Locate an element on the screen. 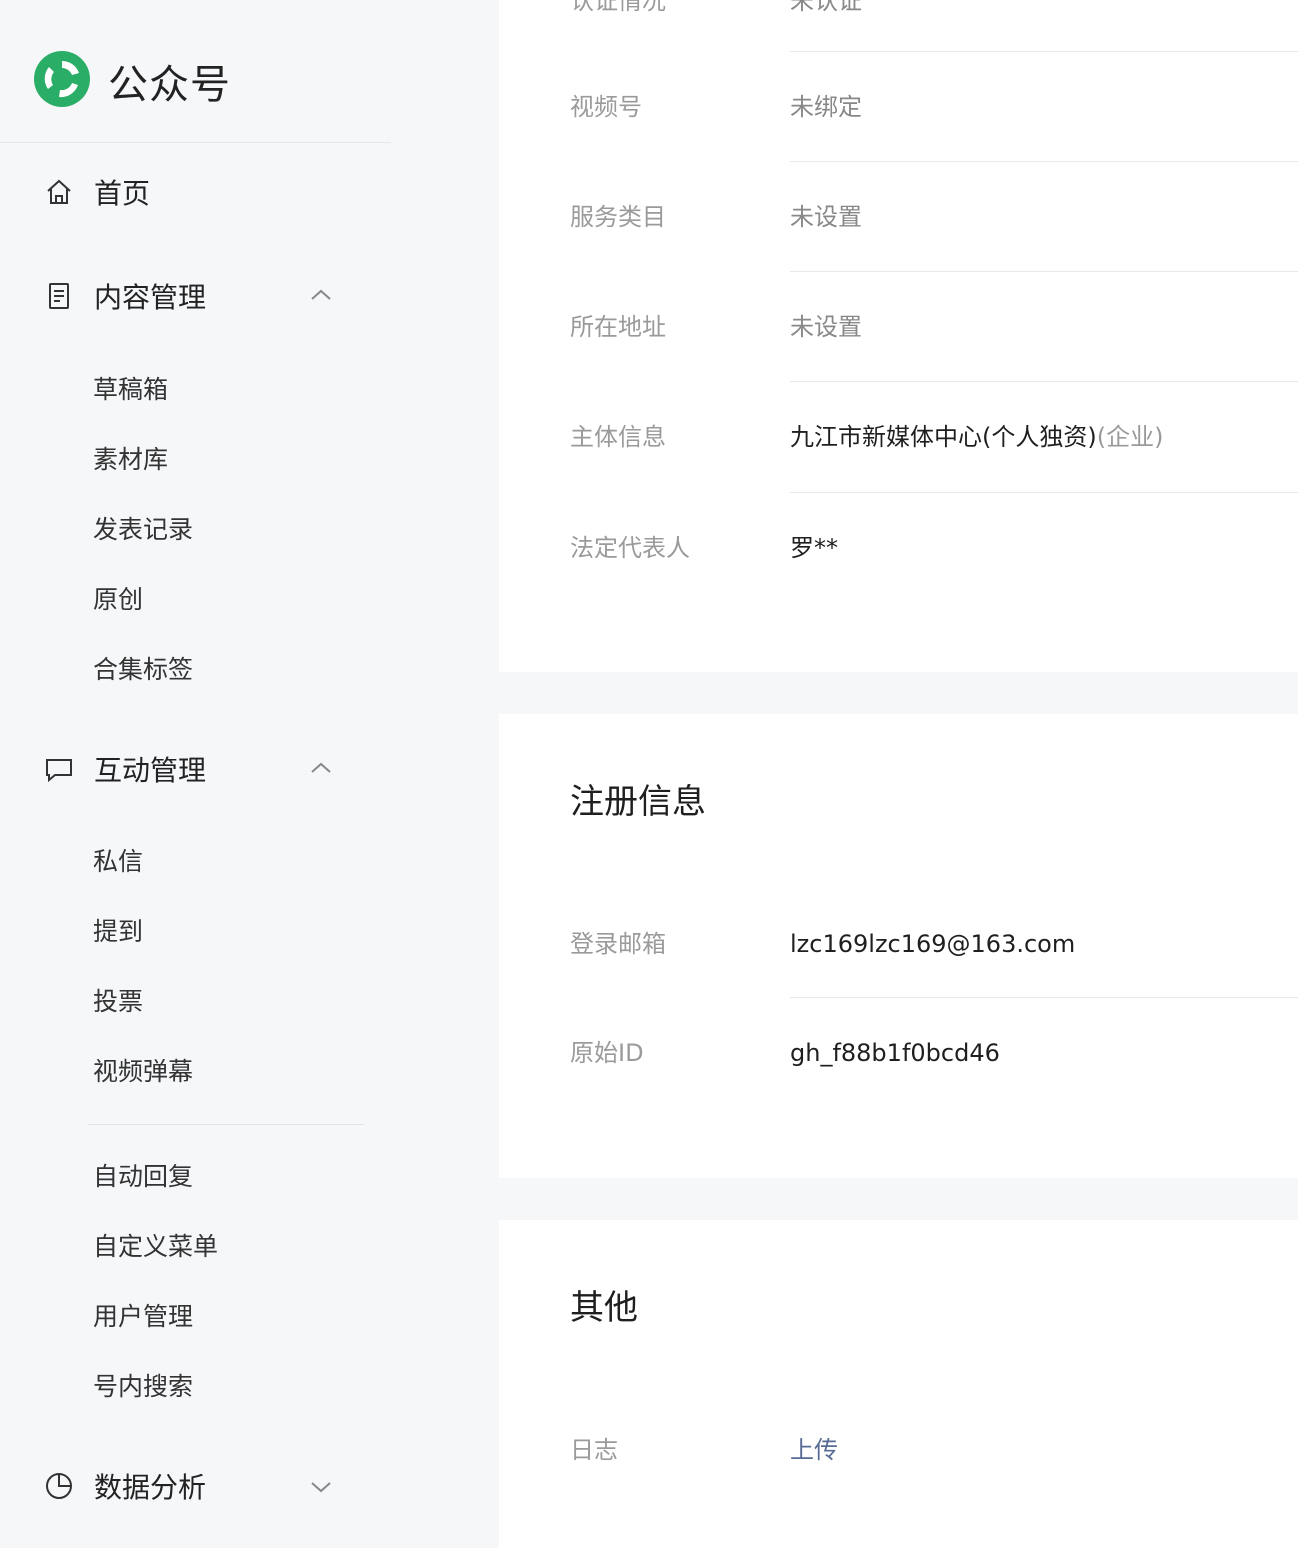  nav-analytics: 数据分析 is located at coordinates (124, 1486).